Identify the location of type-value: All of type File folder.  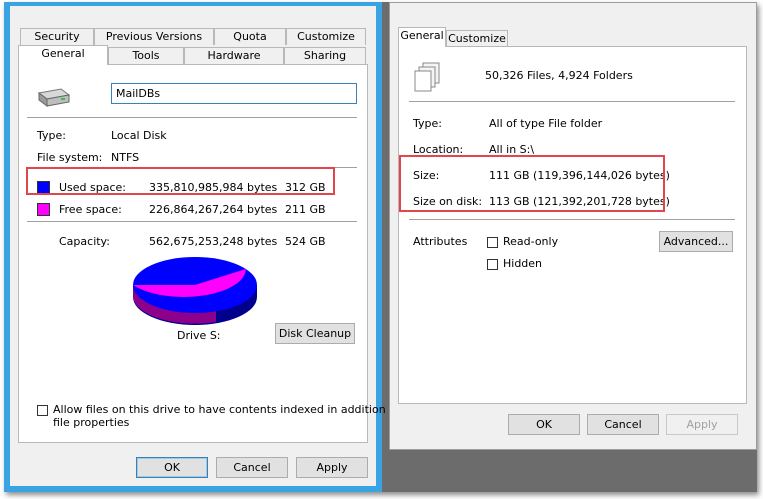
(546, 123).